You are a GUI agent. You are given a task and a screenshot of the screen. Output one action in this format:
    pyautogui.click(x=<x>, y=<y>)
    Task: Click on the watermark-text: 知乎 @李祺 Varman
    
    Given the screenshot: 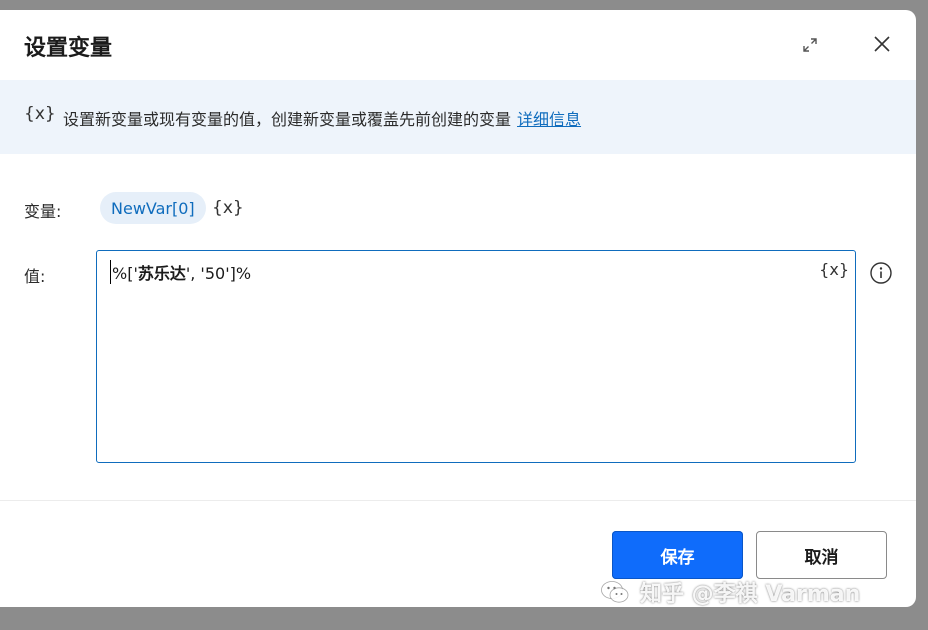 What is the action you would take?
    pyautogui.click(x=750, y=594)
    